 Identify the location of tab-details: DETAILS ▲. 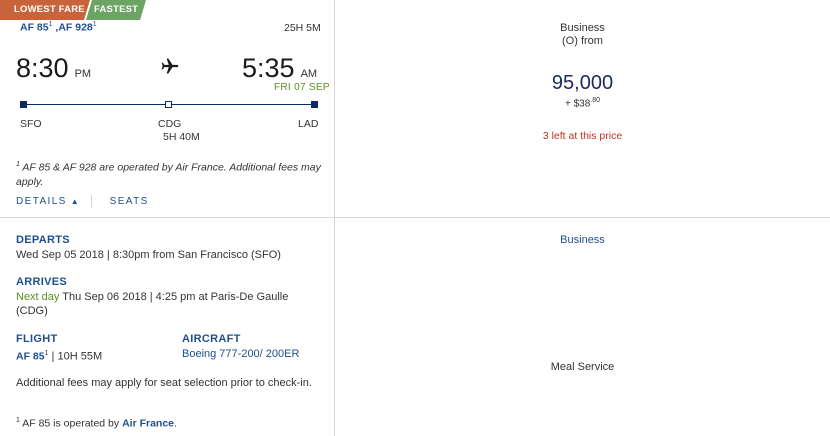
(47, 201).